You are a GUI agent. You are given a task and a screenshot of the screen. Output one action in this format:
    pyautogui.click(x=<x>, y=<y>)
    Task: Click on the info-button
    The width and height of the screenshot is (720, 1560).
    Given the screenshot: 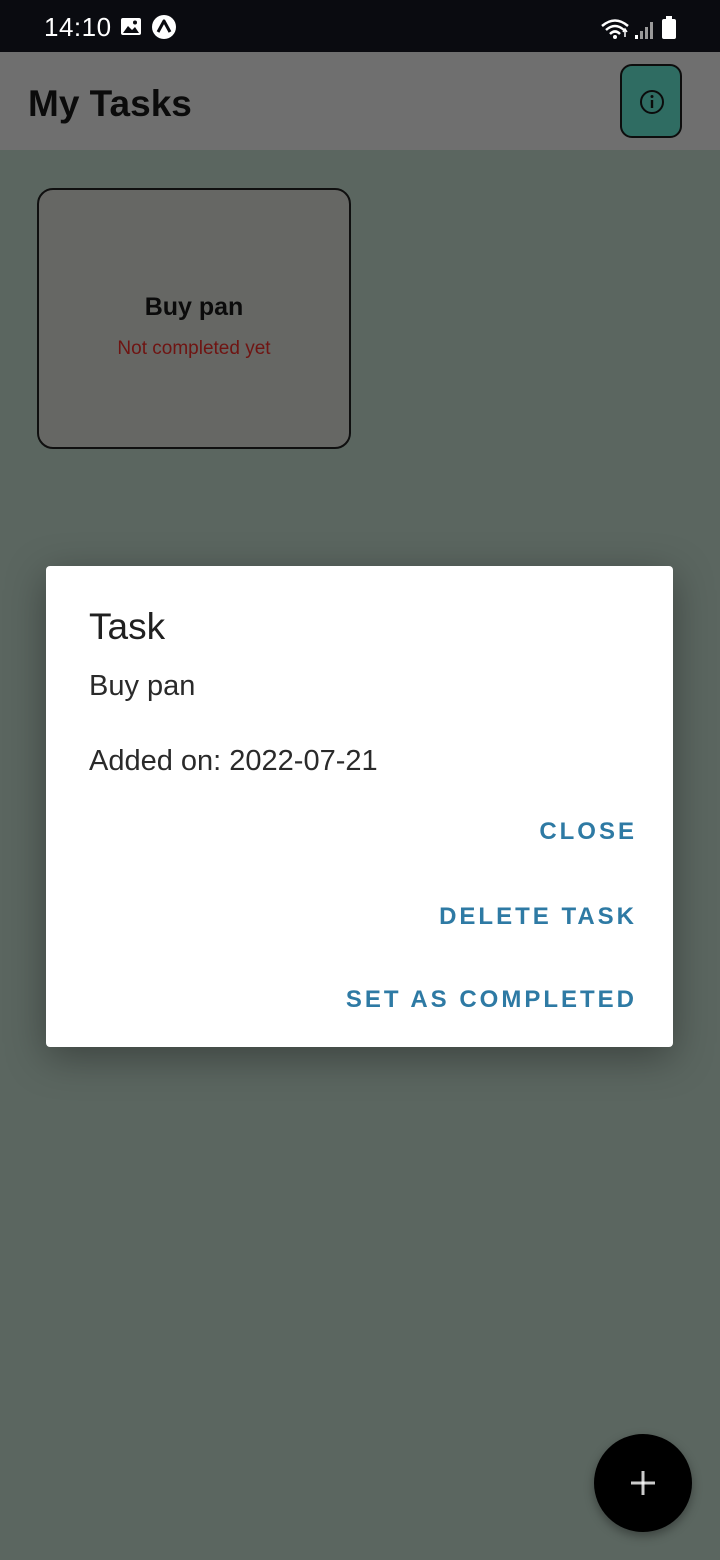 What is the action you would take?
    pyautogui.click(x=651, y=101)
    